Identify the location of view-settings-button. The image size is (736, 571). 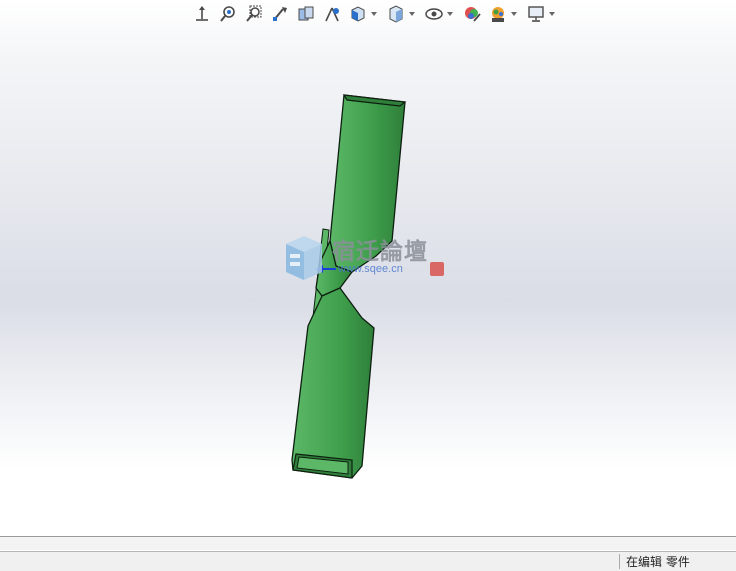
(536, 14).